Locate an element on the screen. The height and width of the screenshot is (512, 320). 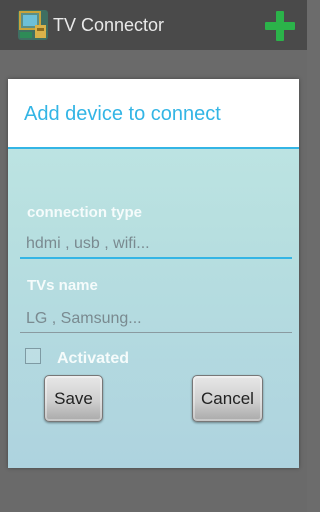
activated-label: Activated is located at coordinates (93, 358).